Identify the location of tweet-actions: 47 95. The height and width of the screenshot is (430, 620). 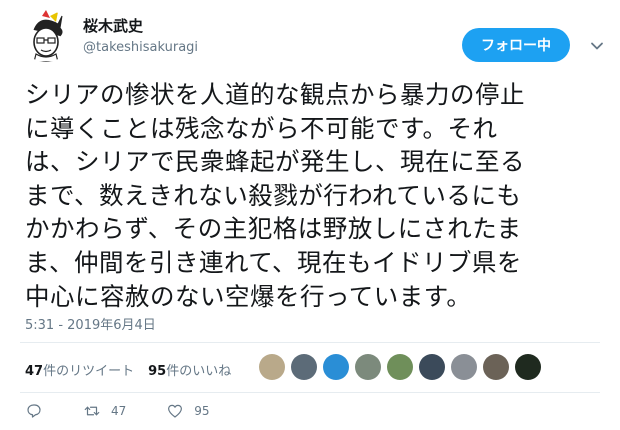
(137, 411).